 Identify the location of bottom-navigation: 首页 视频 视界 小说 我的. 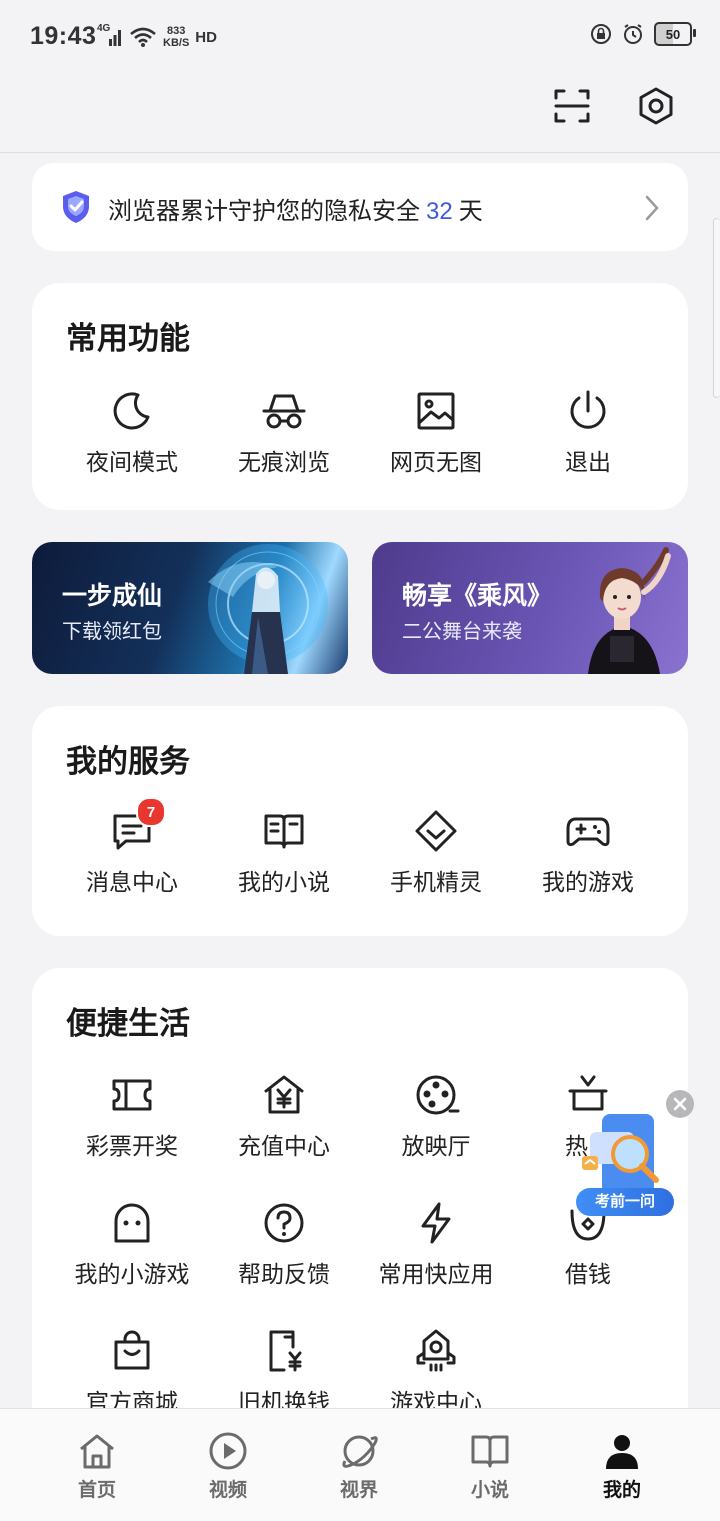
(360, 1464).